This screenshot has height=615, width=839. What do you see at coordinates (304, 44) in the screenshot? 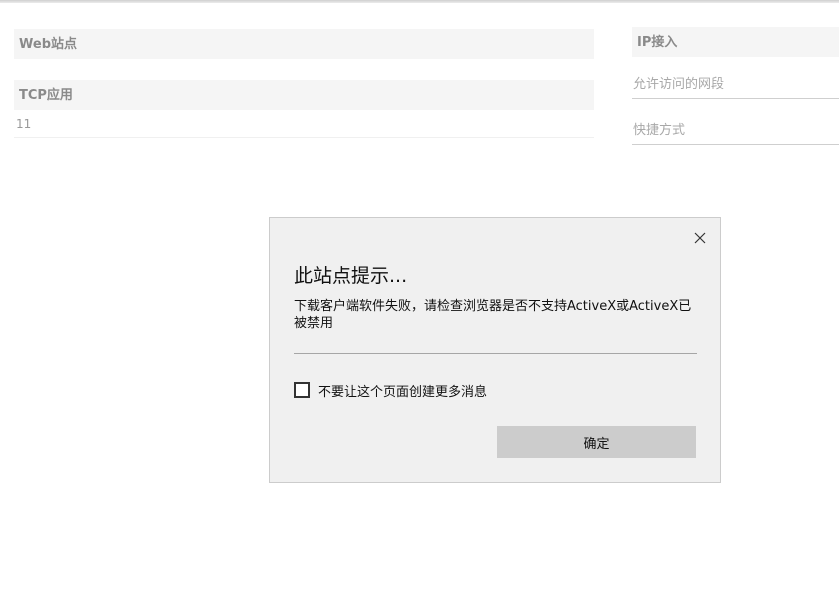
I see `web-sites-header: Web站点` at bounding box center [304, 44].